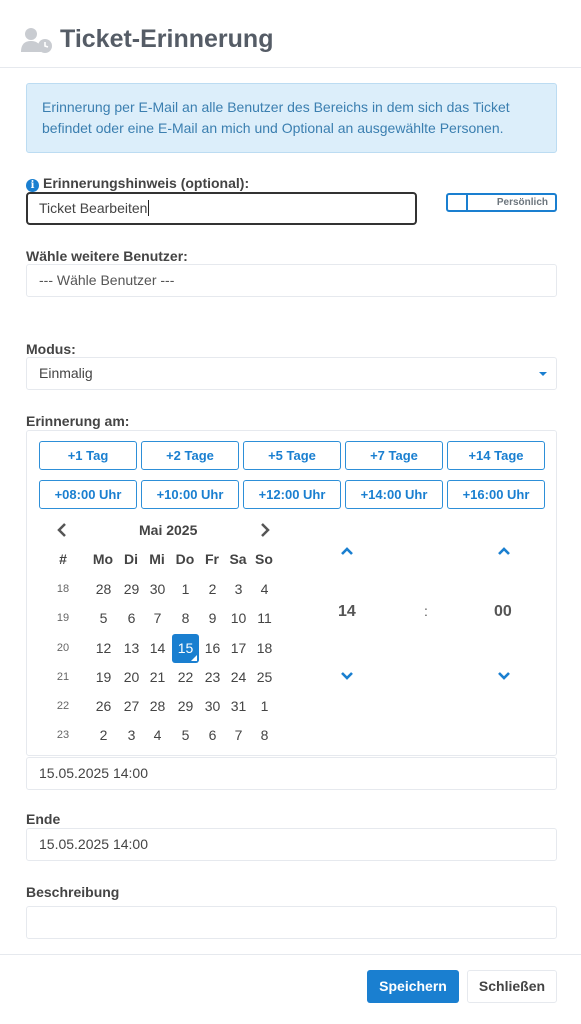 This screenshot has width=581, height=1024. Describe the element at coordinates (512, 986) in the screenshot. I see `close-button: Schließen` at that location.